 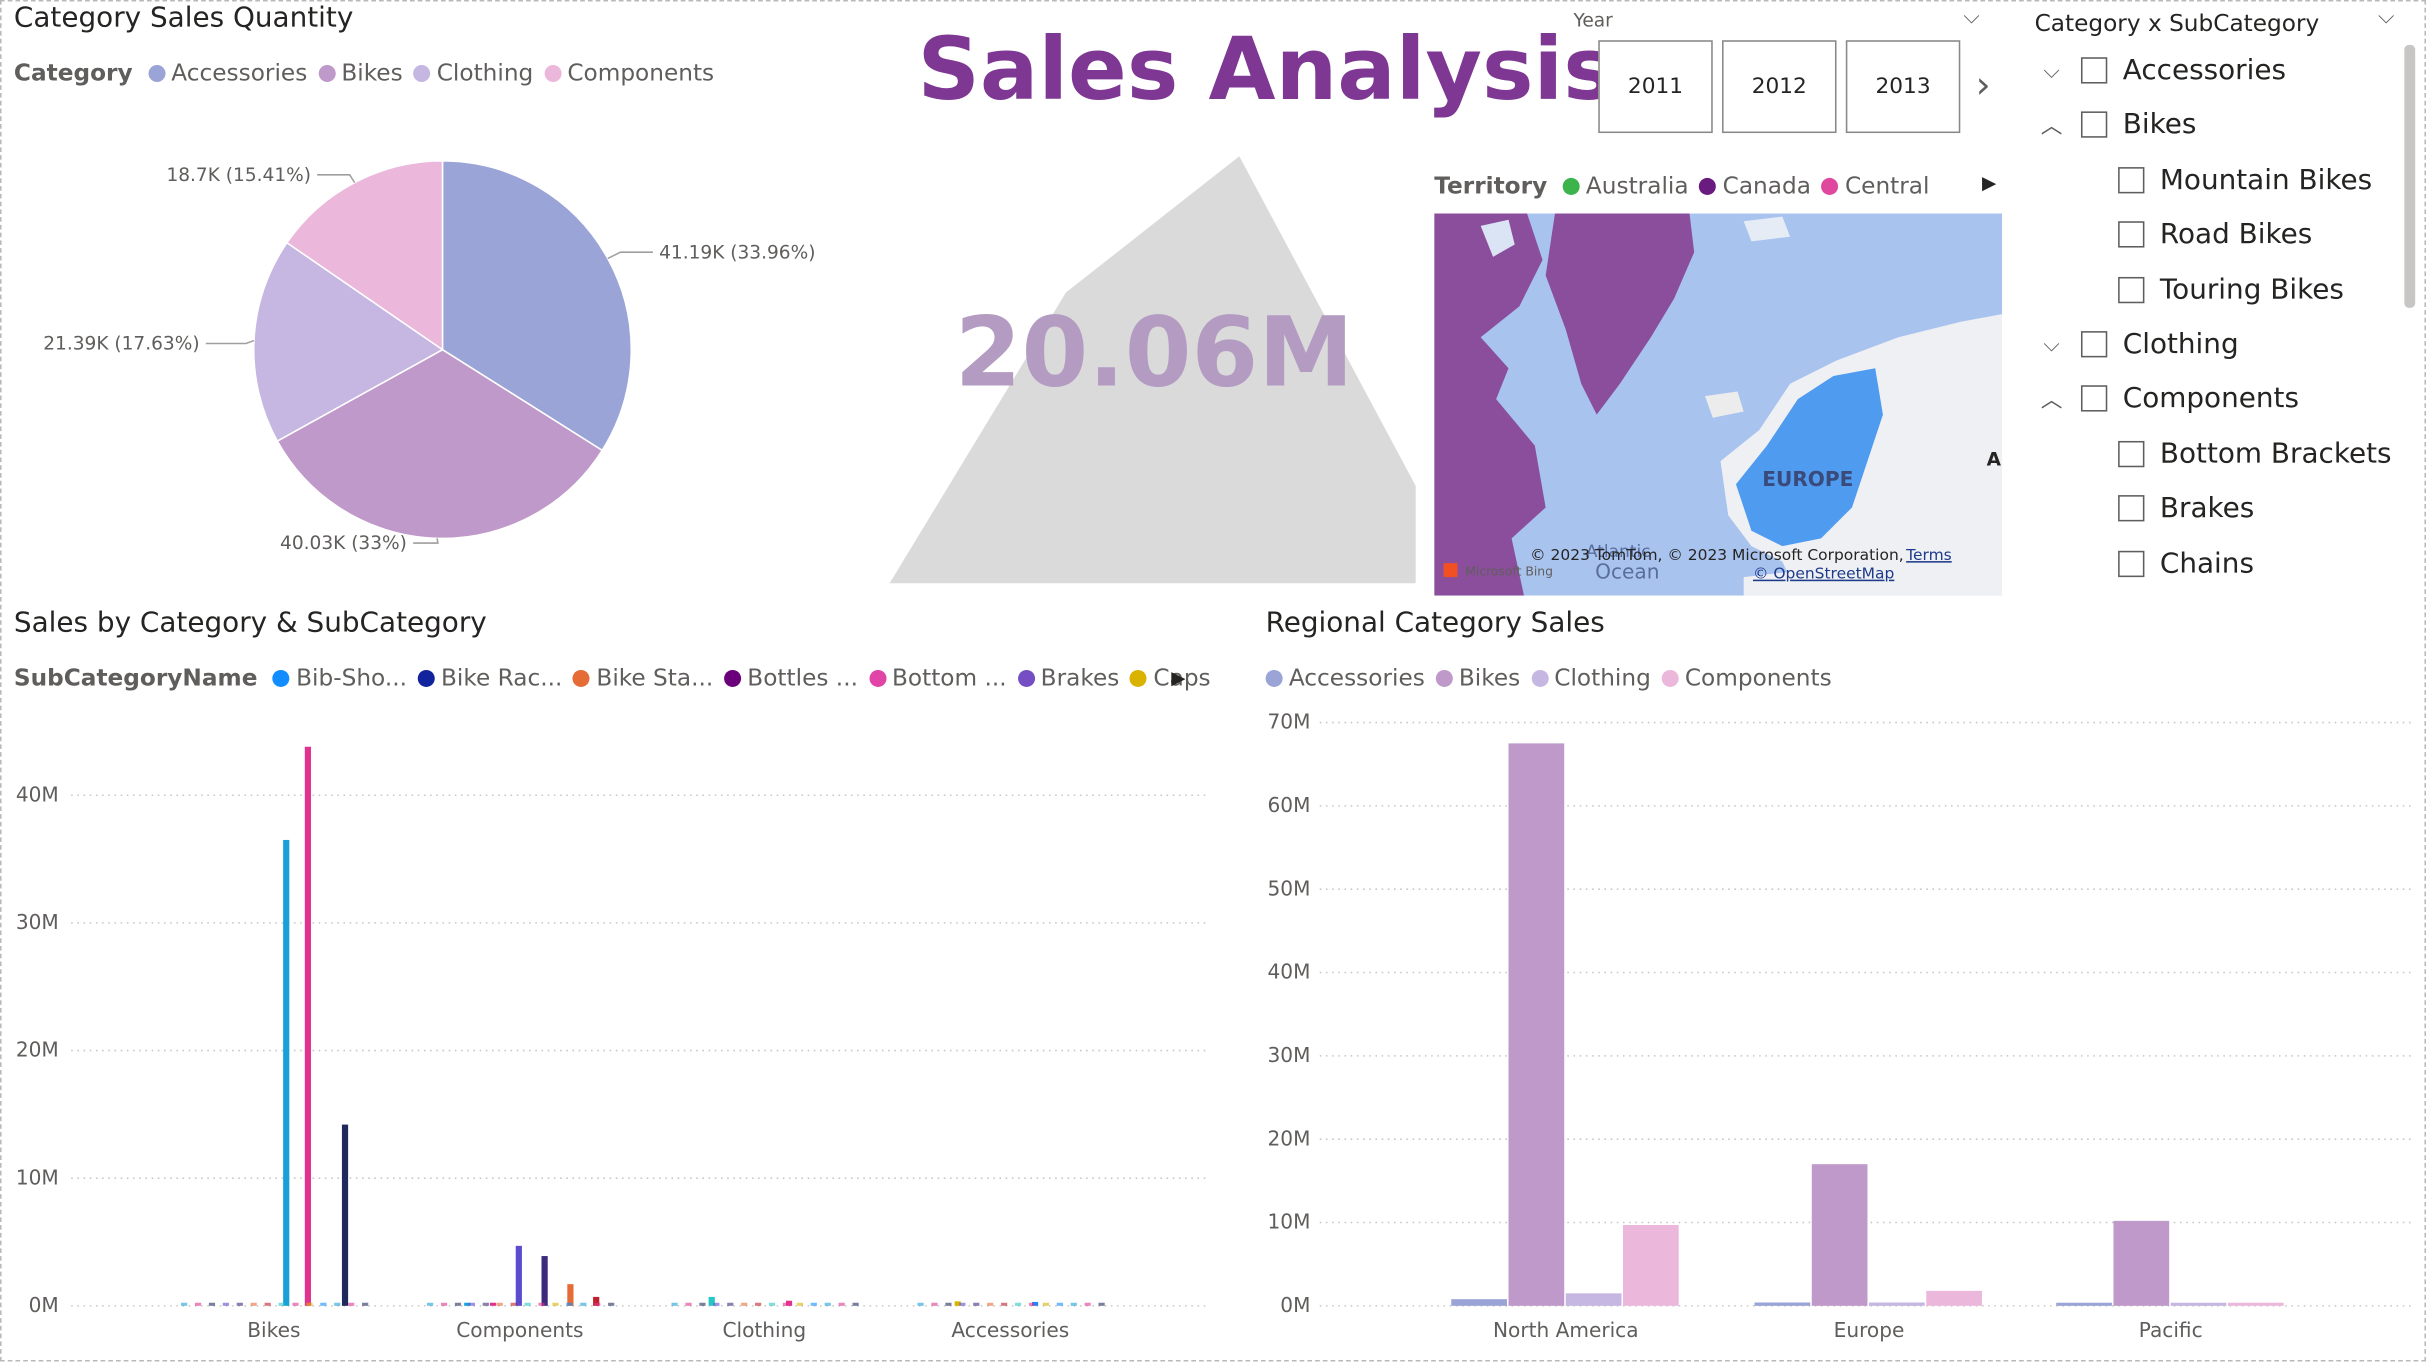 I want to click on map-terms-link: Terms, so click(x=1928, y=555).